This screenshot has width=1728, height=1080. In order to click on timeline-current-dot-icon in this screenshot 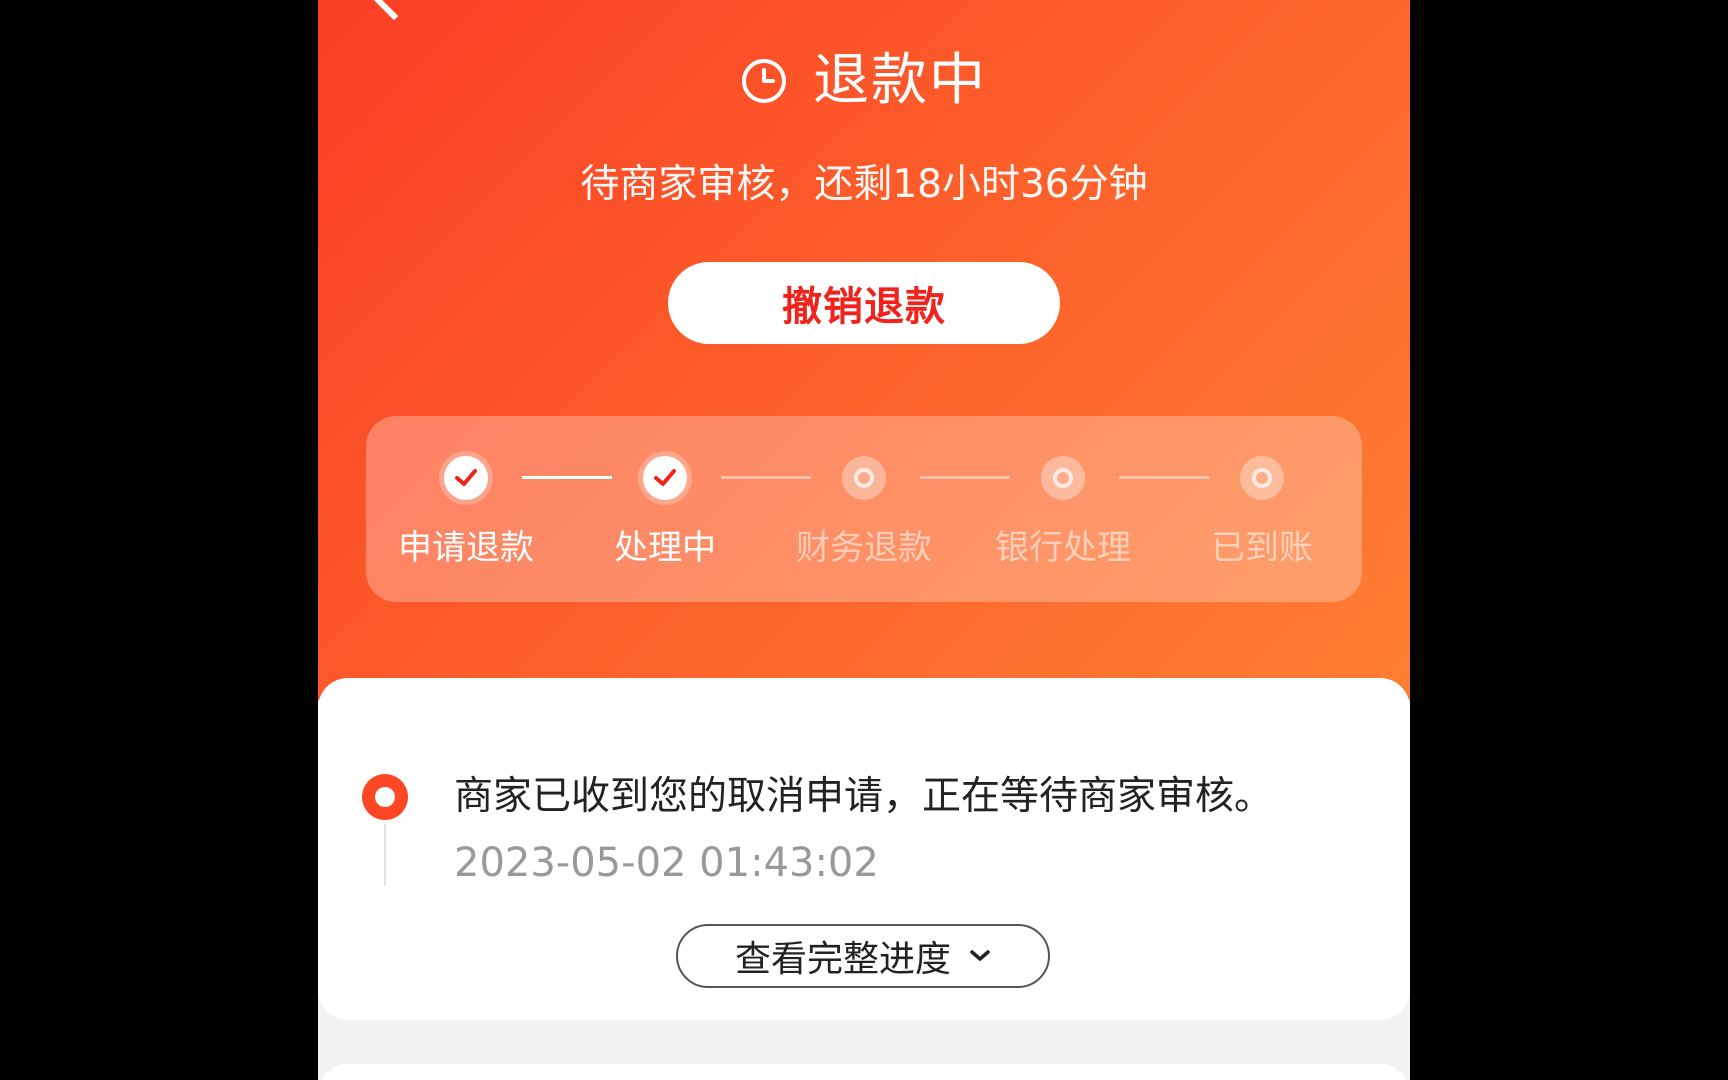, I will do `click(385, 797)`.